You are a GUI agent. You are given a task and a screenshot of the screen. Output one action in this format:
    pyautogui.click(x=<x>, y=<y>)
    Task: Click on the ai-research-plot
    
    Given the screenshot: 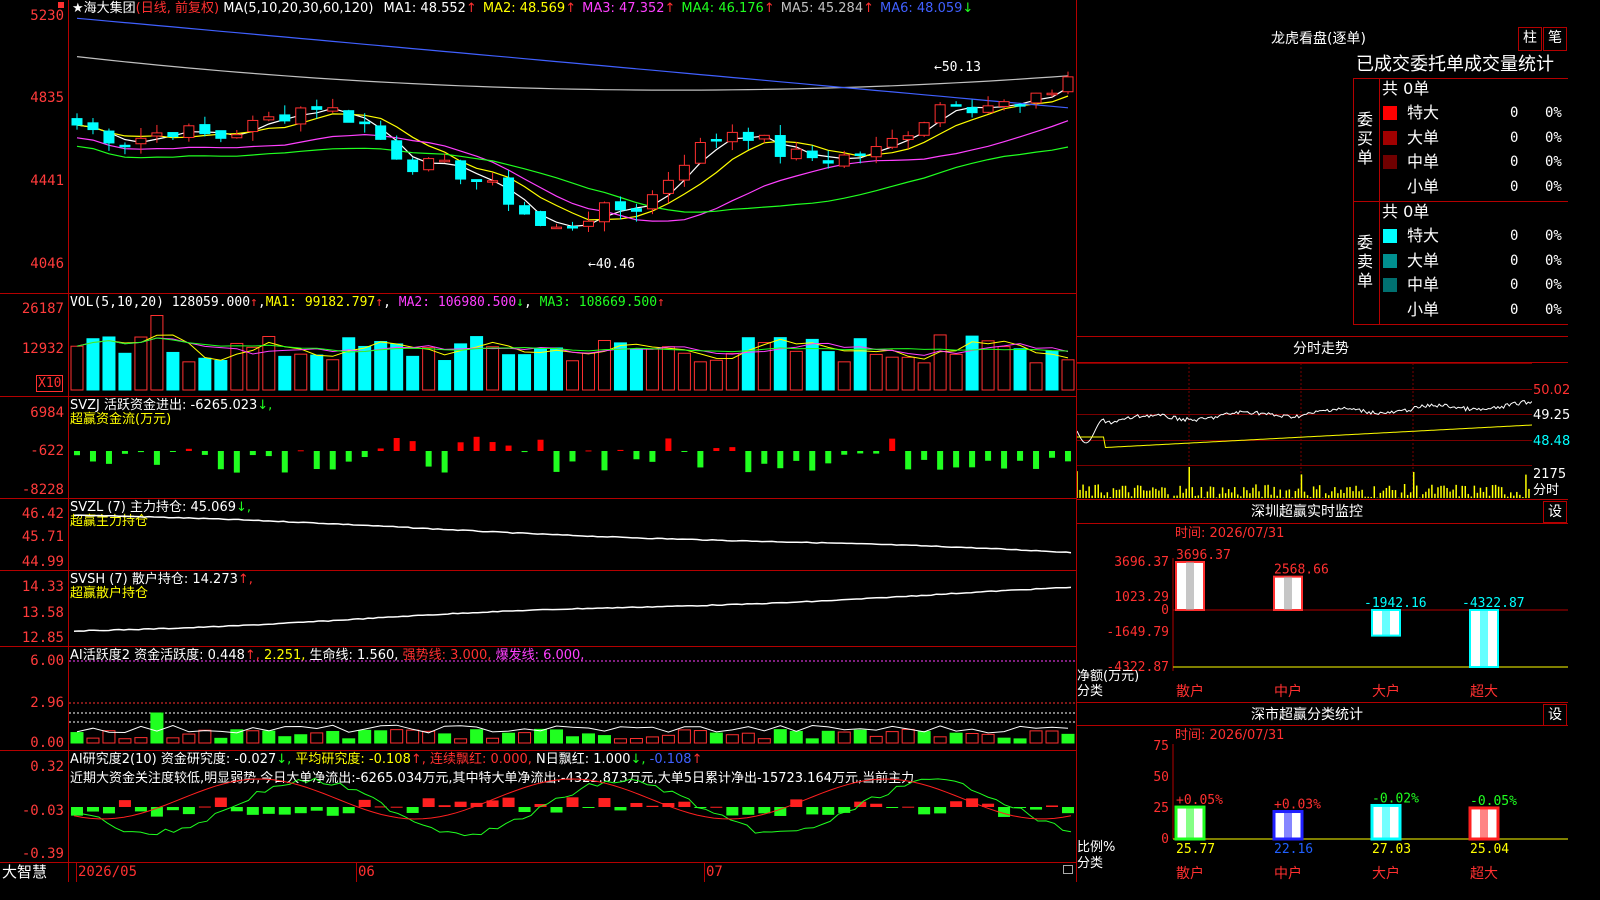 What is the action you would take?
    pyautogui.click(x=572, y=806)
    